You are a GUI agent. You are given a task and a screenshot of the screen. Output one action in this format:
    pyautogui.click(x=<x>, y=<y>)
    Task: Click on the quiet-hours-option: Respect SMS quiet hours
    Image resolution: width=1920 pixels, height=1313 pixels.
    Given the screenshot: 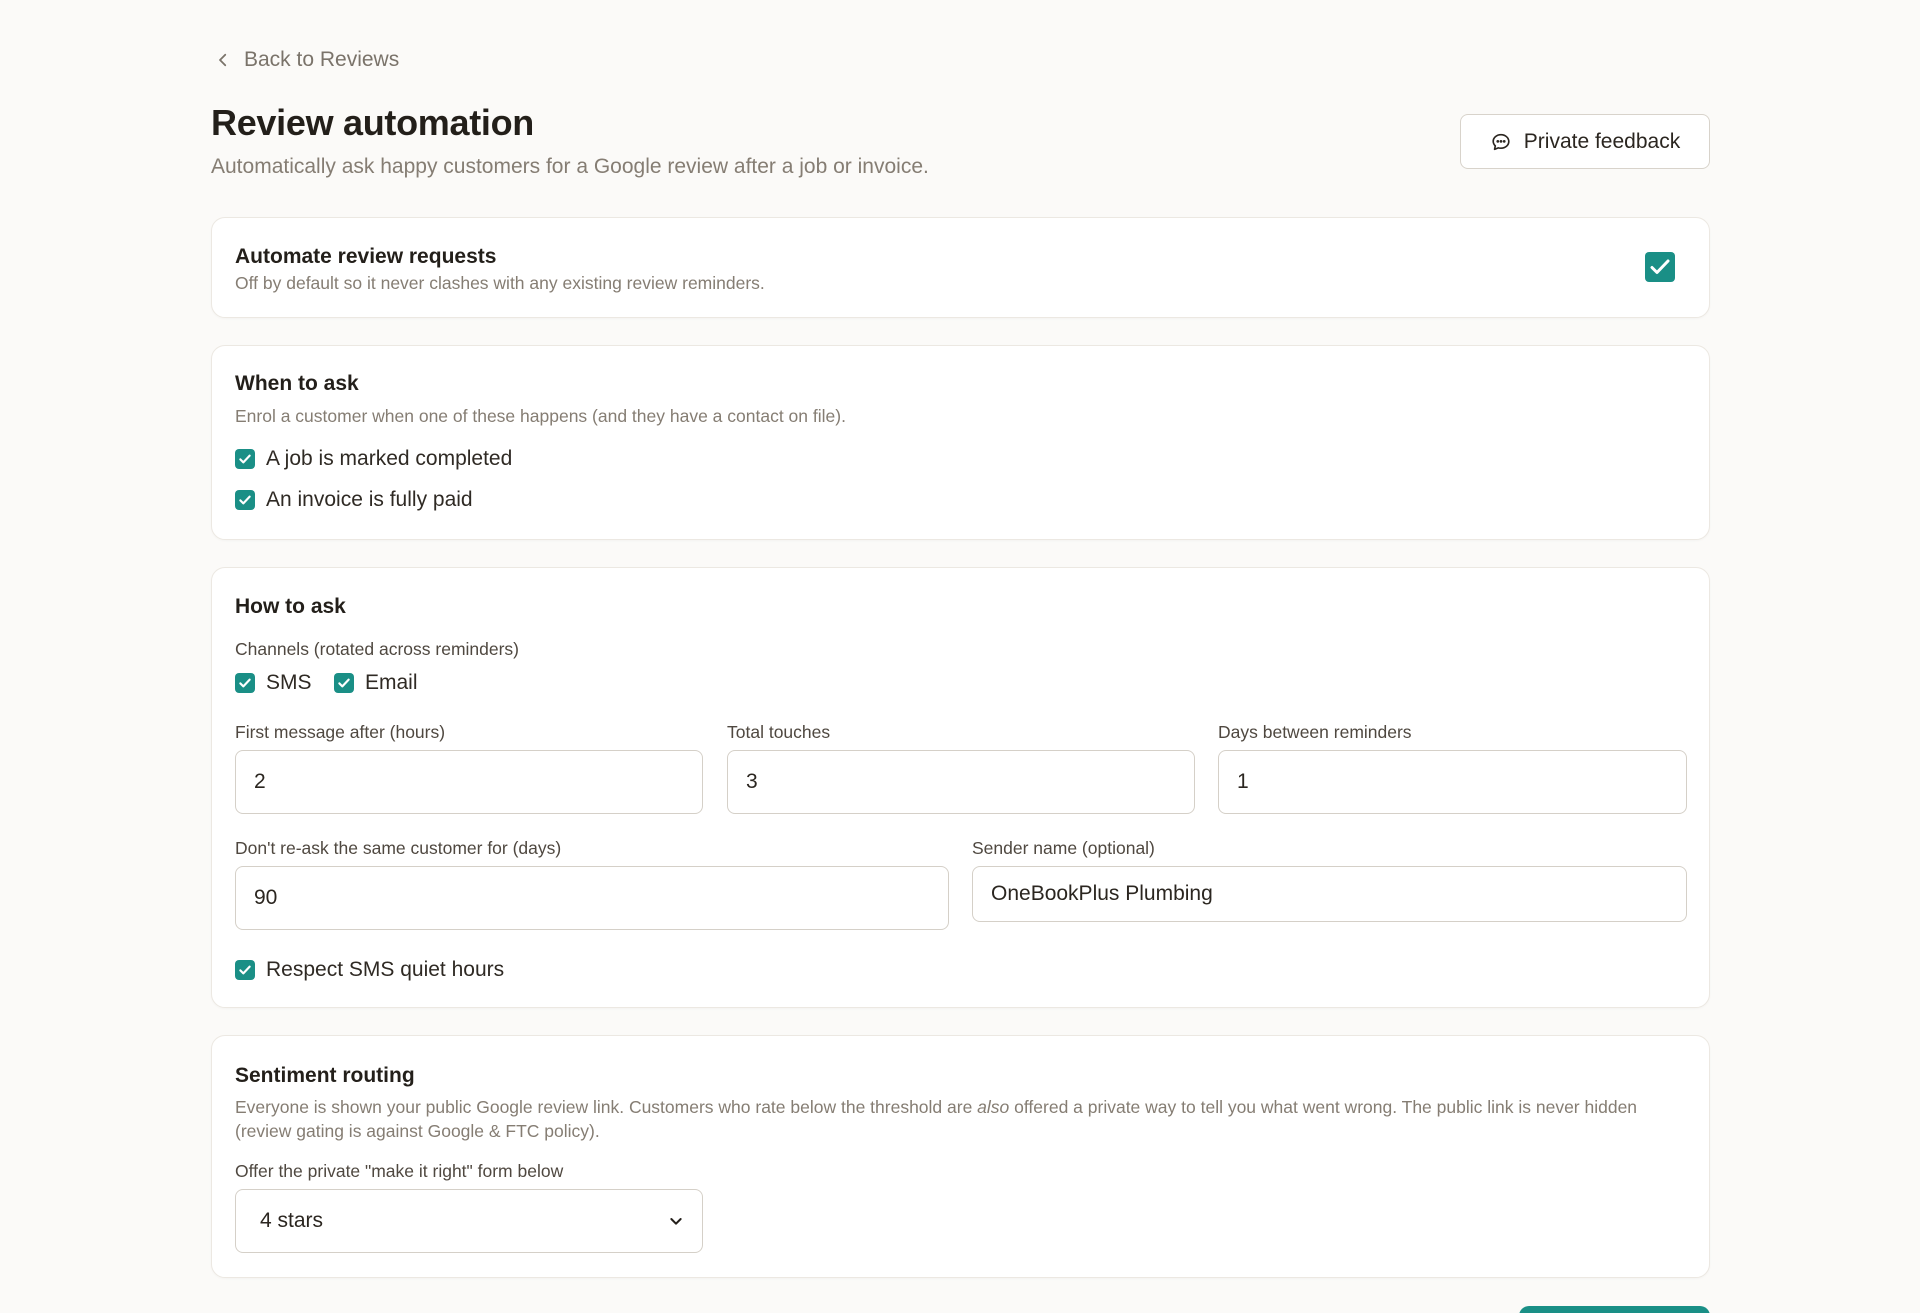 What is the action you would take?
    pyautogui.click(x=369, y=970)
    